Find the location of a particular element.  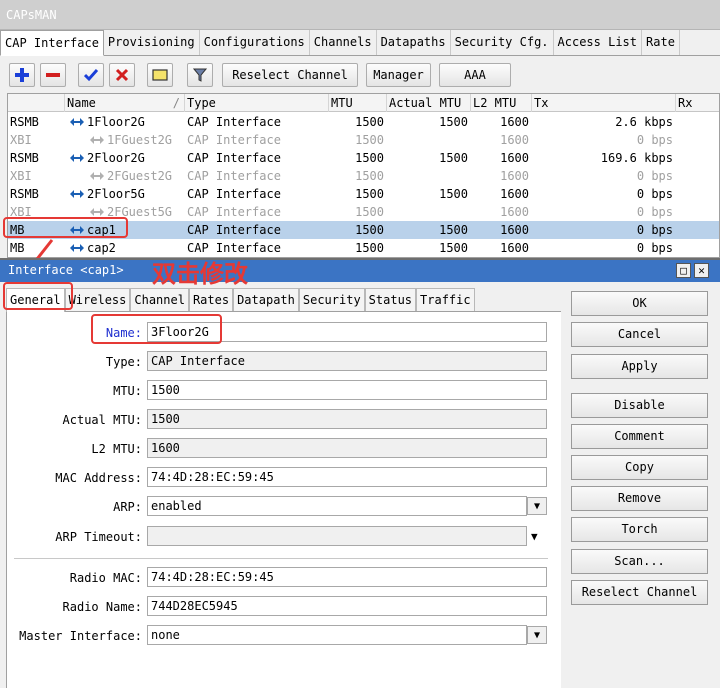

close-icon: ✕ is located at coordinates (701, 270).